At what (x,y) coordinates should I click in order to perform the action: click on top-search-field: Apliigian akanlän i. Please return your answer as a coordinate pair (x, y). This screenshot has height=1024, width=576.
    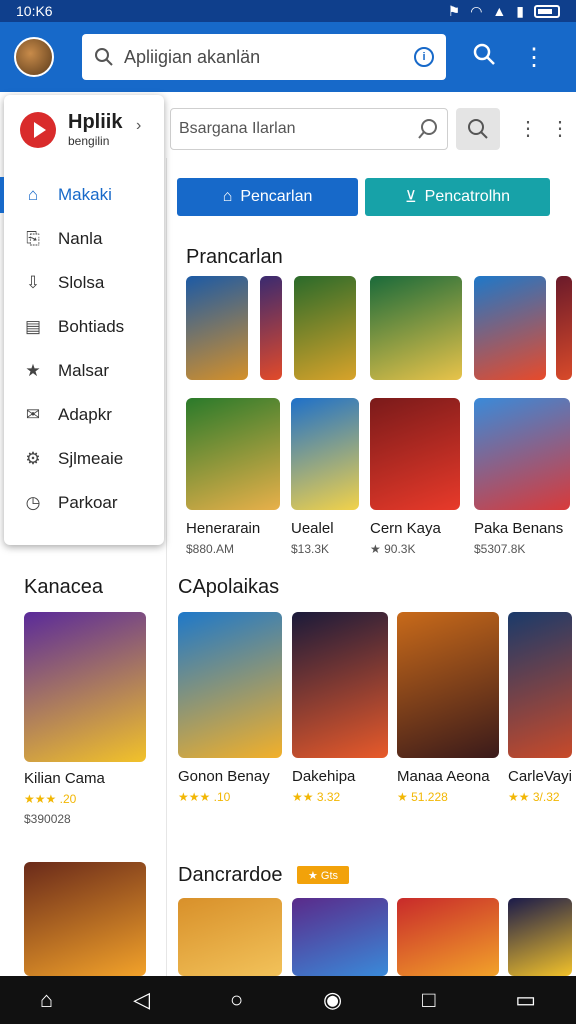
    Looking at the image, I should click on (264, 57).